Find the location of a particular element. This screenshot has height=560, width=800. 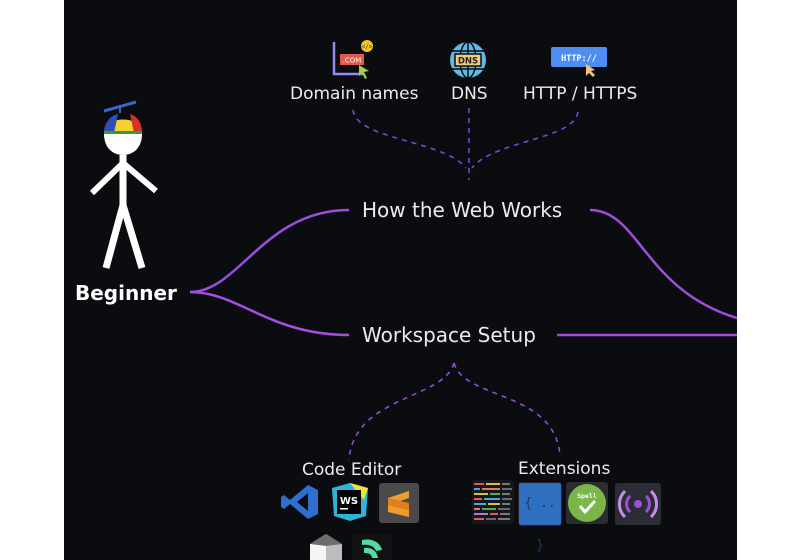

dashed-domain-to-web is located at coordinates (409, 139).